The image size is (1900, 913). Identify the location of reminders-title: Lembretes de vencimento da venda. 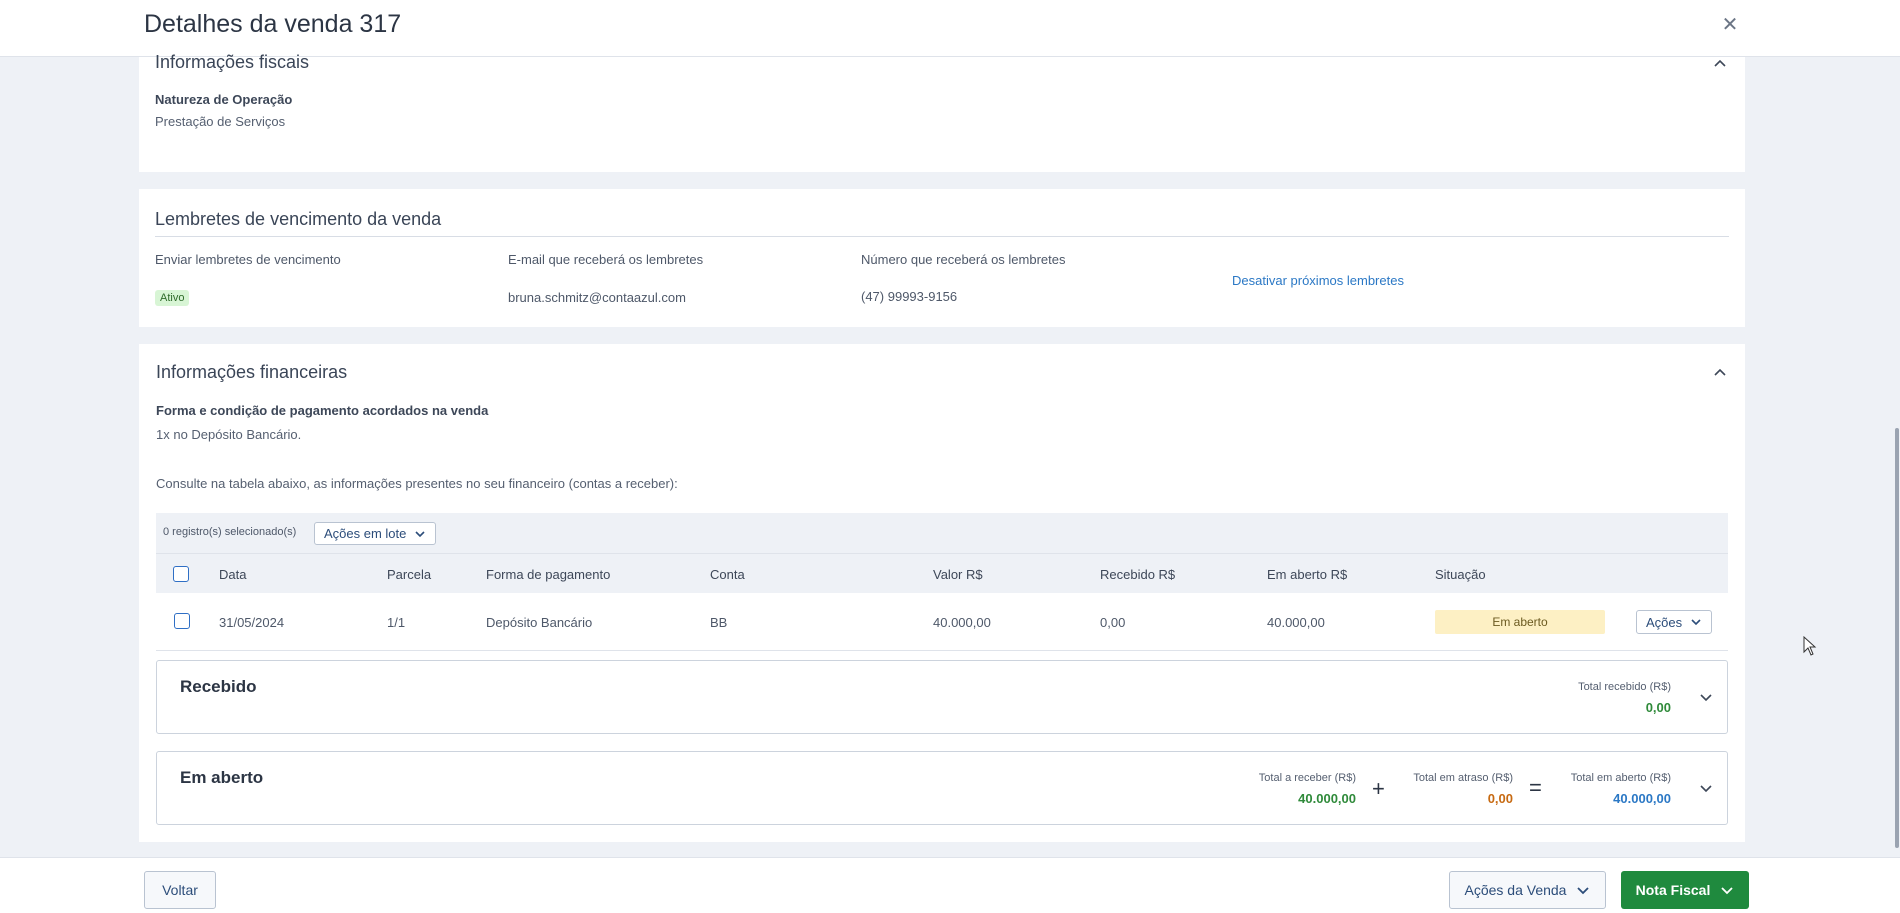
(298, 219).